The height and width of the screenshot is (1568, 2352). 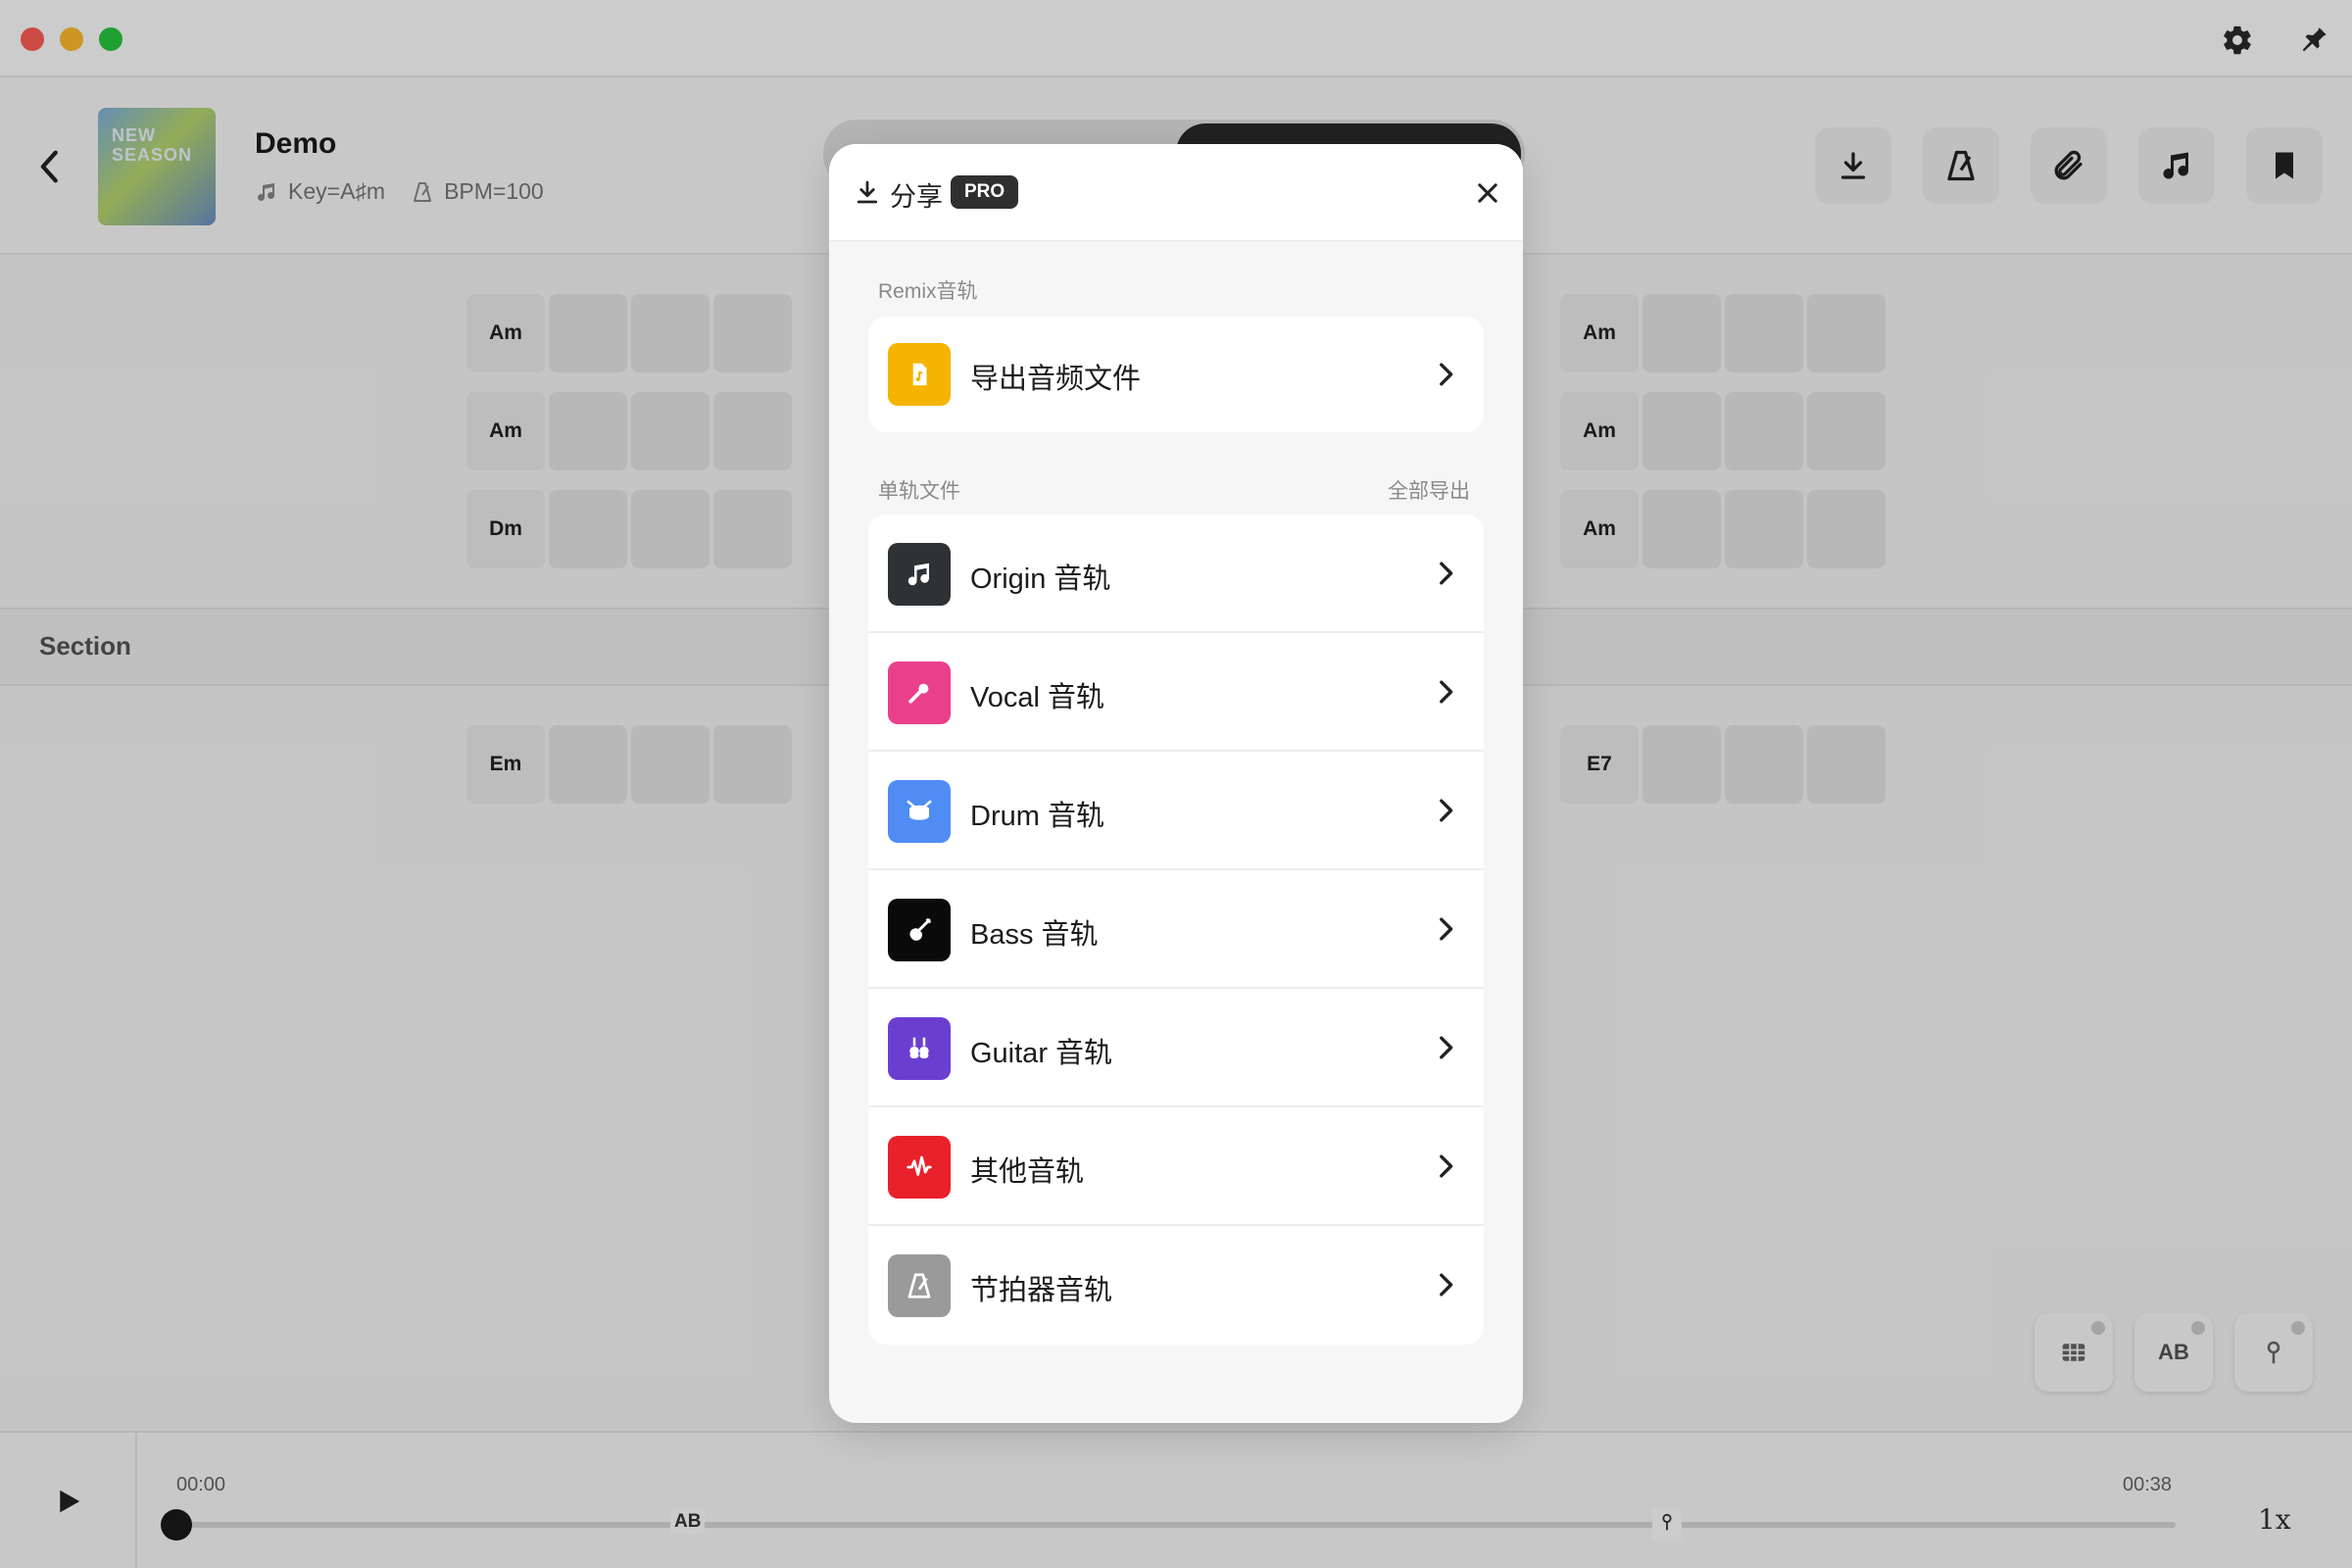 I want to click on track-row-other: 其他音轨, so click(x=1176, y=1166).